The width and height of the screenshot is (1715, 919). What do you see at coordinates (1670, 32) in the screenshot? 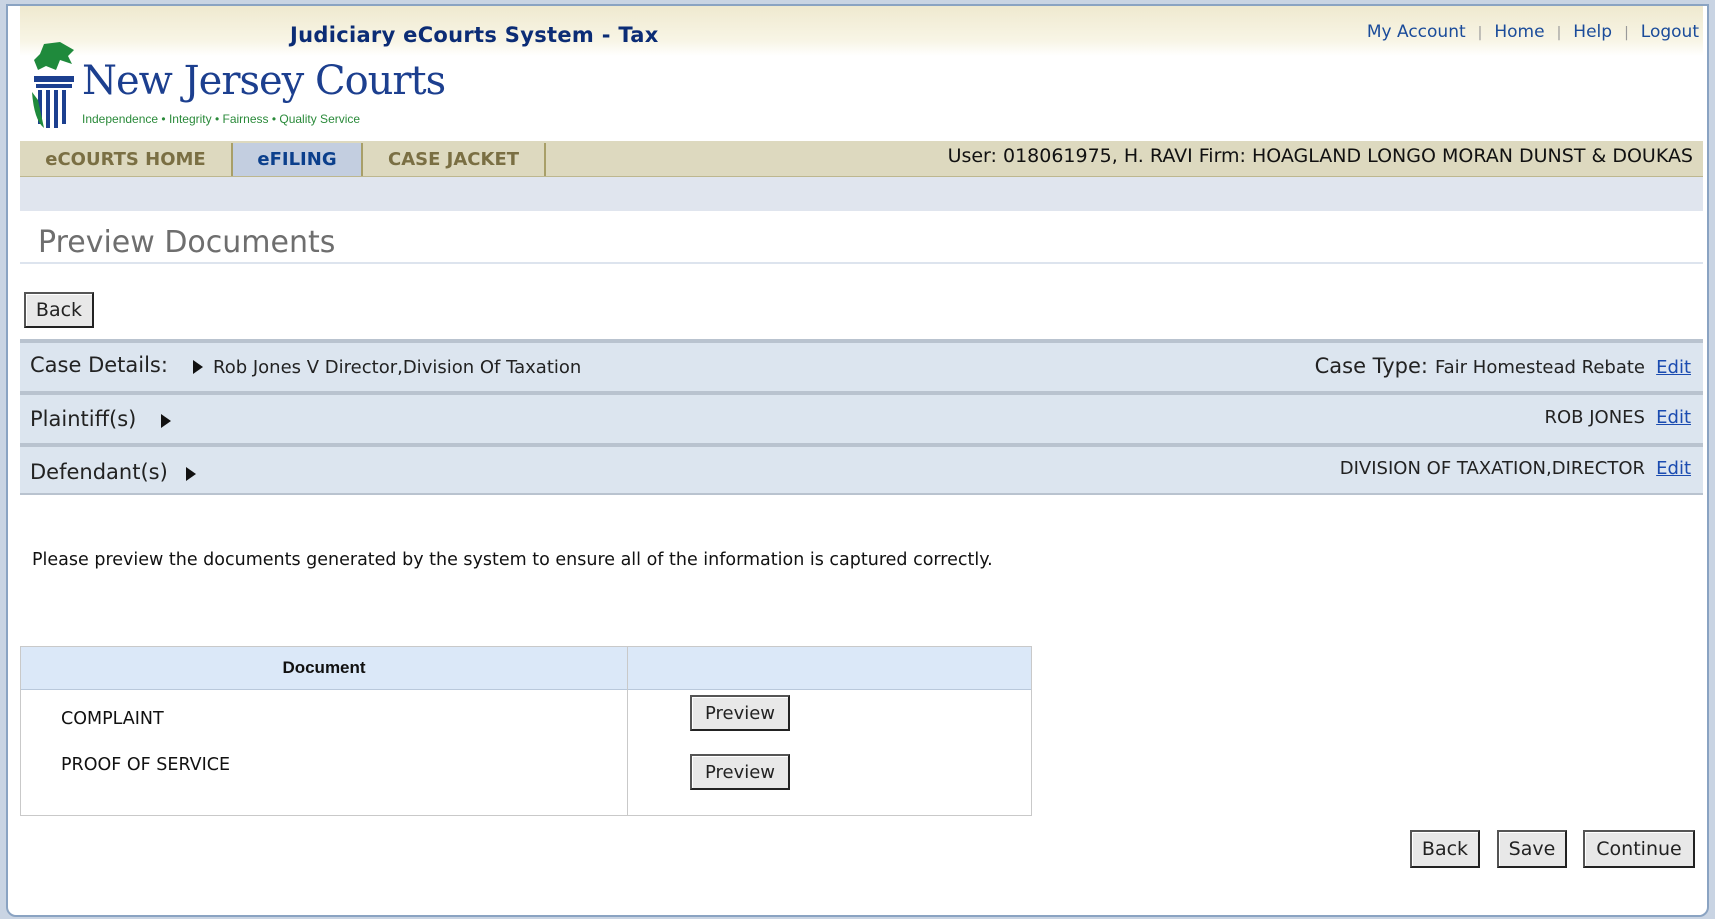
I see `logout-link: Logout` at bounding box center [1670, 32].